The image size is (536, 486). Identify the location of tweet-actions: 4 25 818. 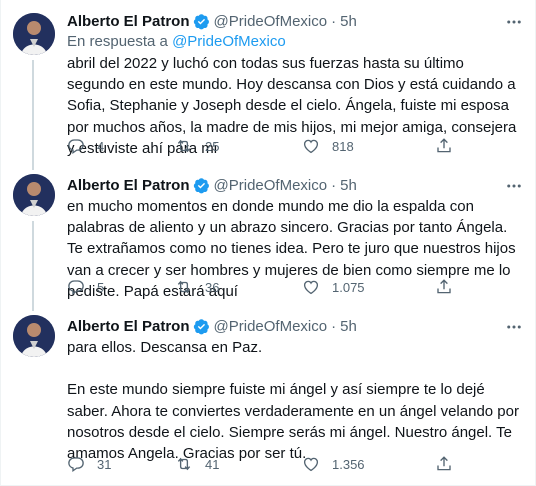
(260, 146).